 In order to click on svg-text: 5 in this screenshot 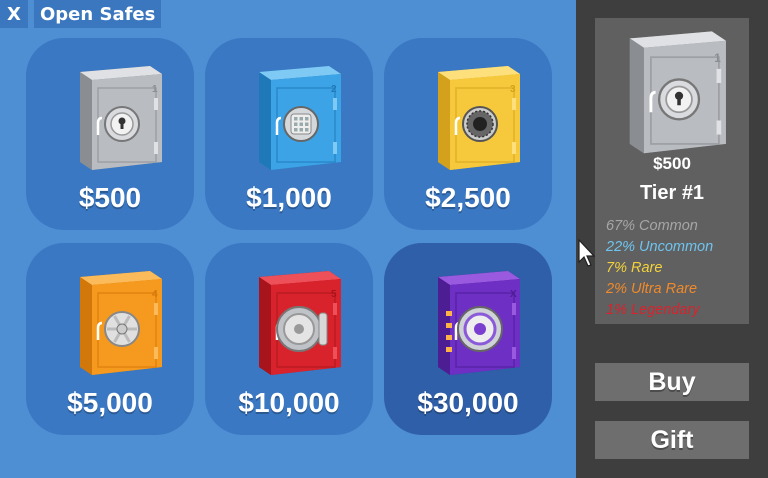, I will do `click(334, 294)`.